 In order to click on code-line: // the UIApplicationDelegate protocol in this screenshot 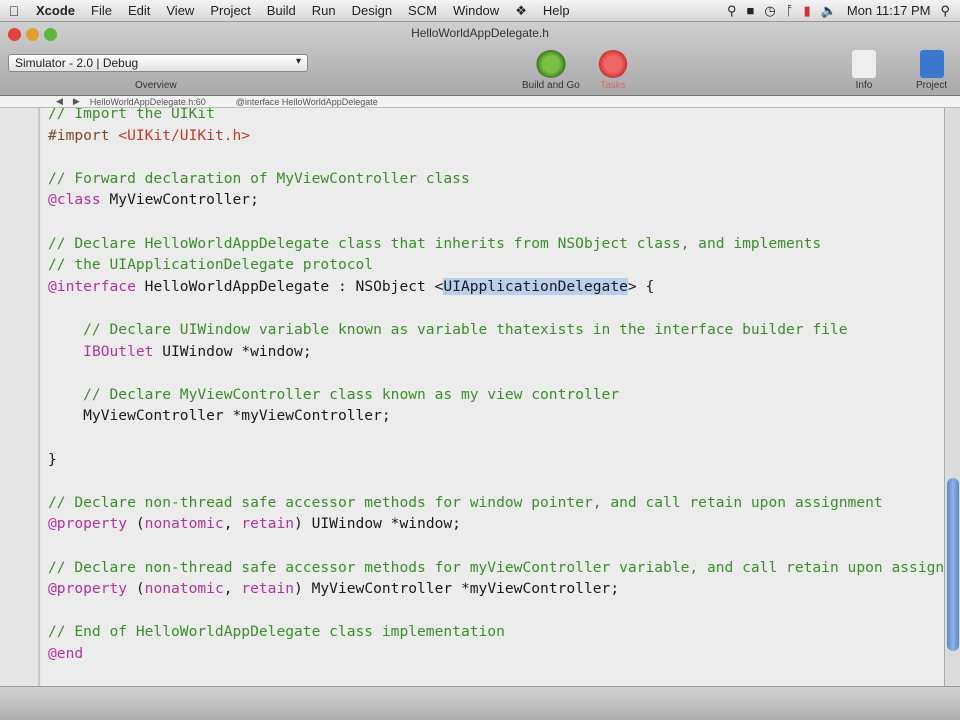, I will do `click(210, 265)`.